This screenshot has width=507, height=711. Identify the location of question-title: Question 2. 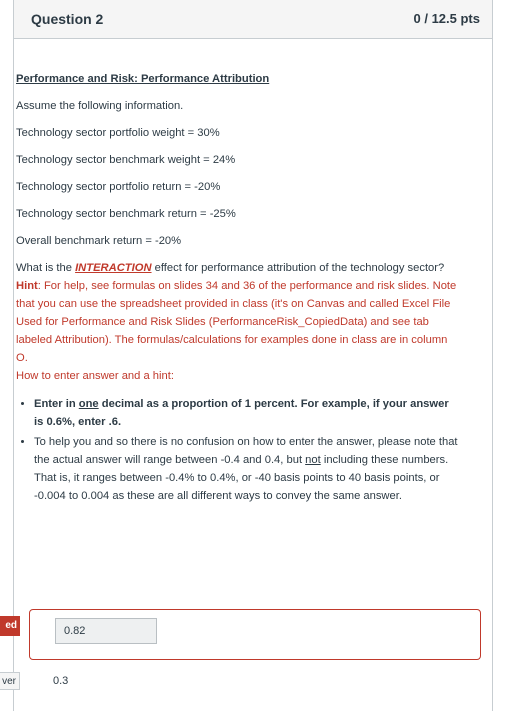
(67, 19).